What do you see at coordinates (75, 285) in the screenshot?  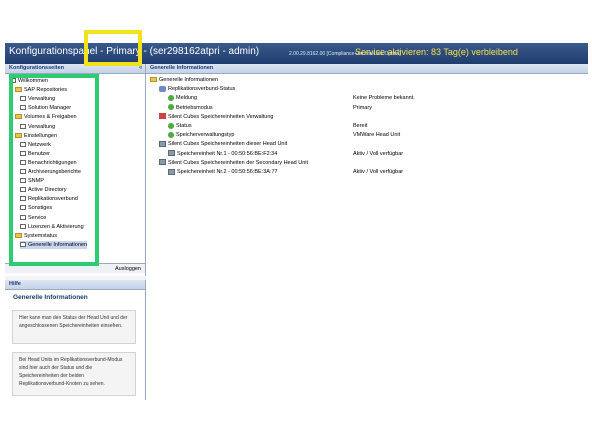 I see `help-panel-header: Hilfe` at bounding box center [75, 285].